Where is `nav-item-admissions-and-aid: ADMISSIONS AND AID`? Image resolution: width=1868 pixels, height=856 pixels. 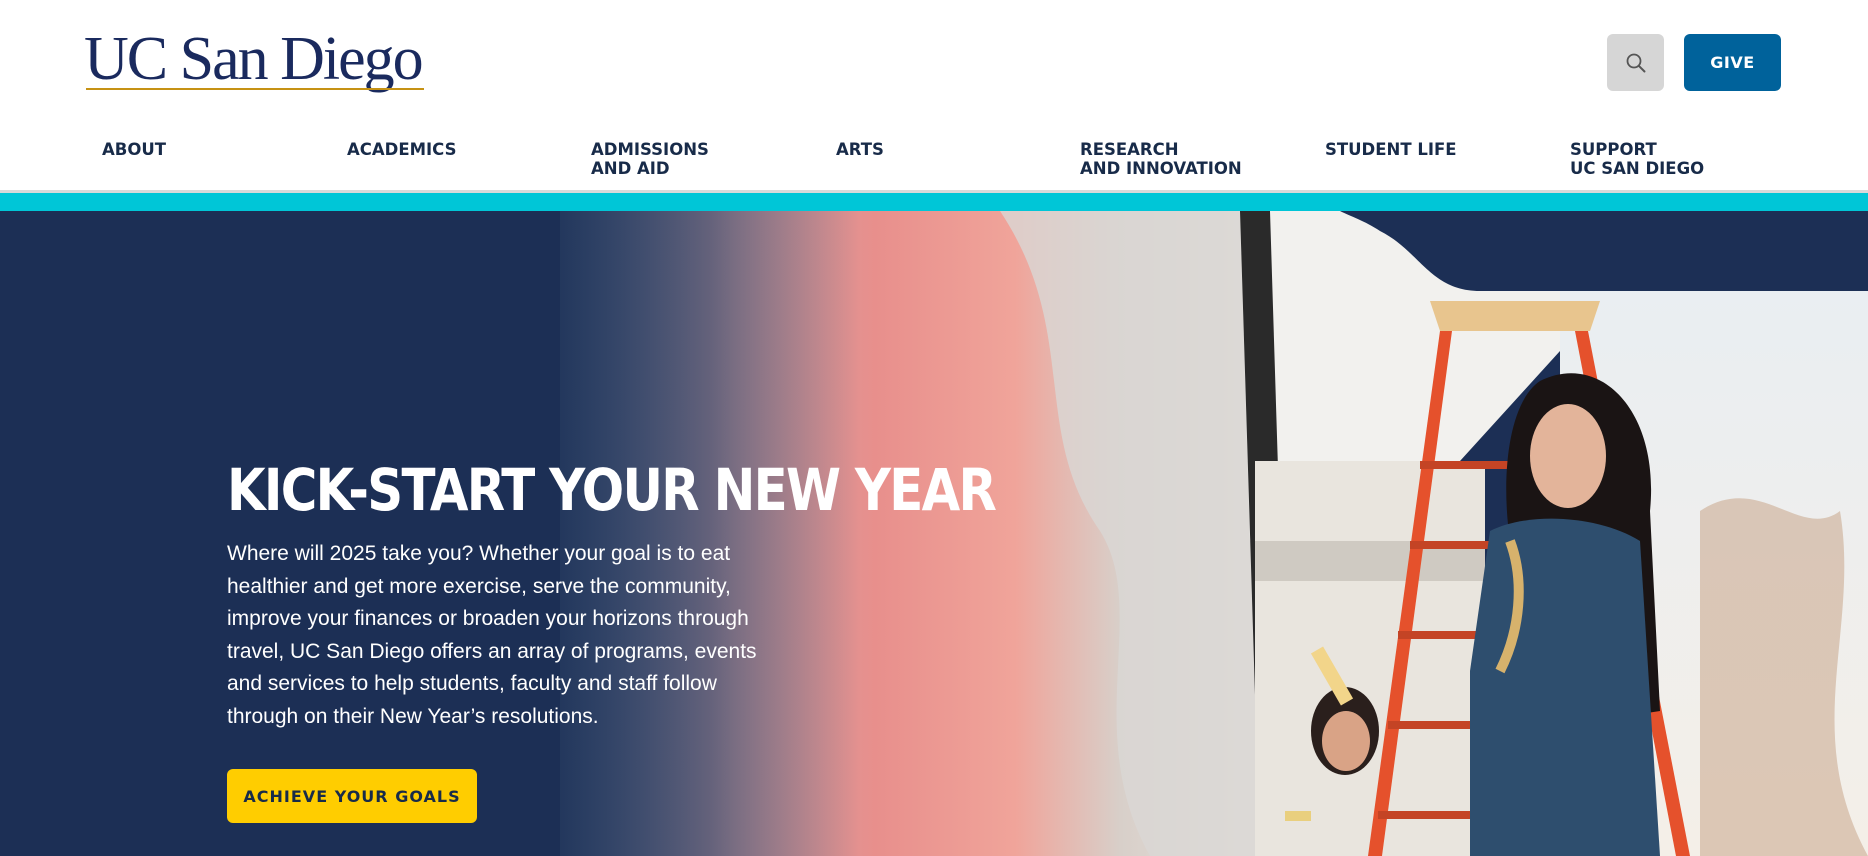
nav-item-admissions-and-aid: ADMISSIONS AND AID is located at coordinates (650, 159).